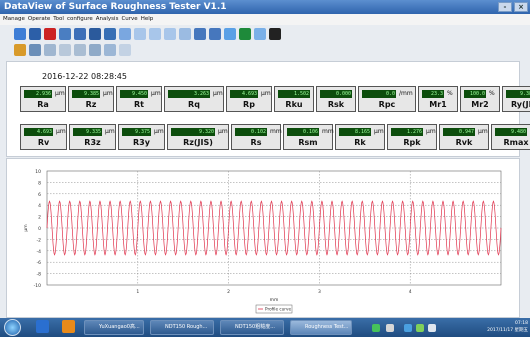 This screenshot has width=530, height=337. Describe the element at coordinates (328, 131) in the screenshot. I see `param-unit: mm` at that location.